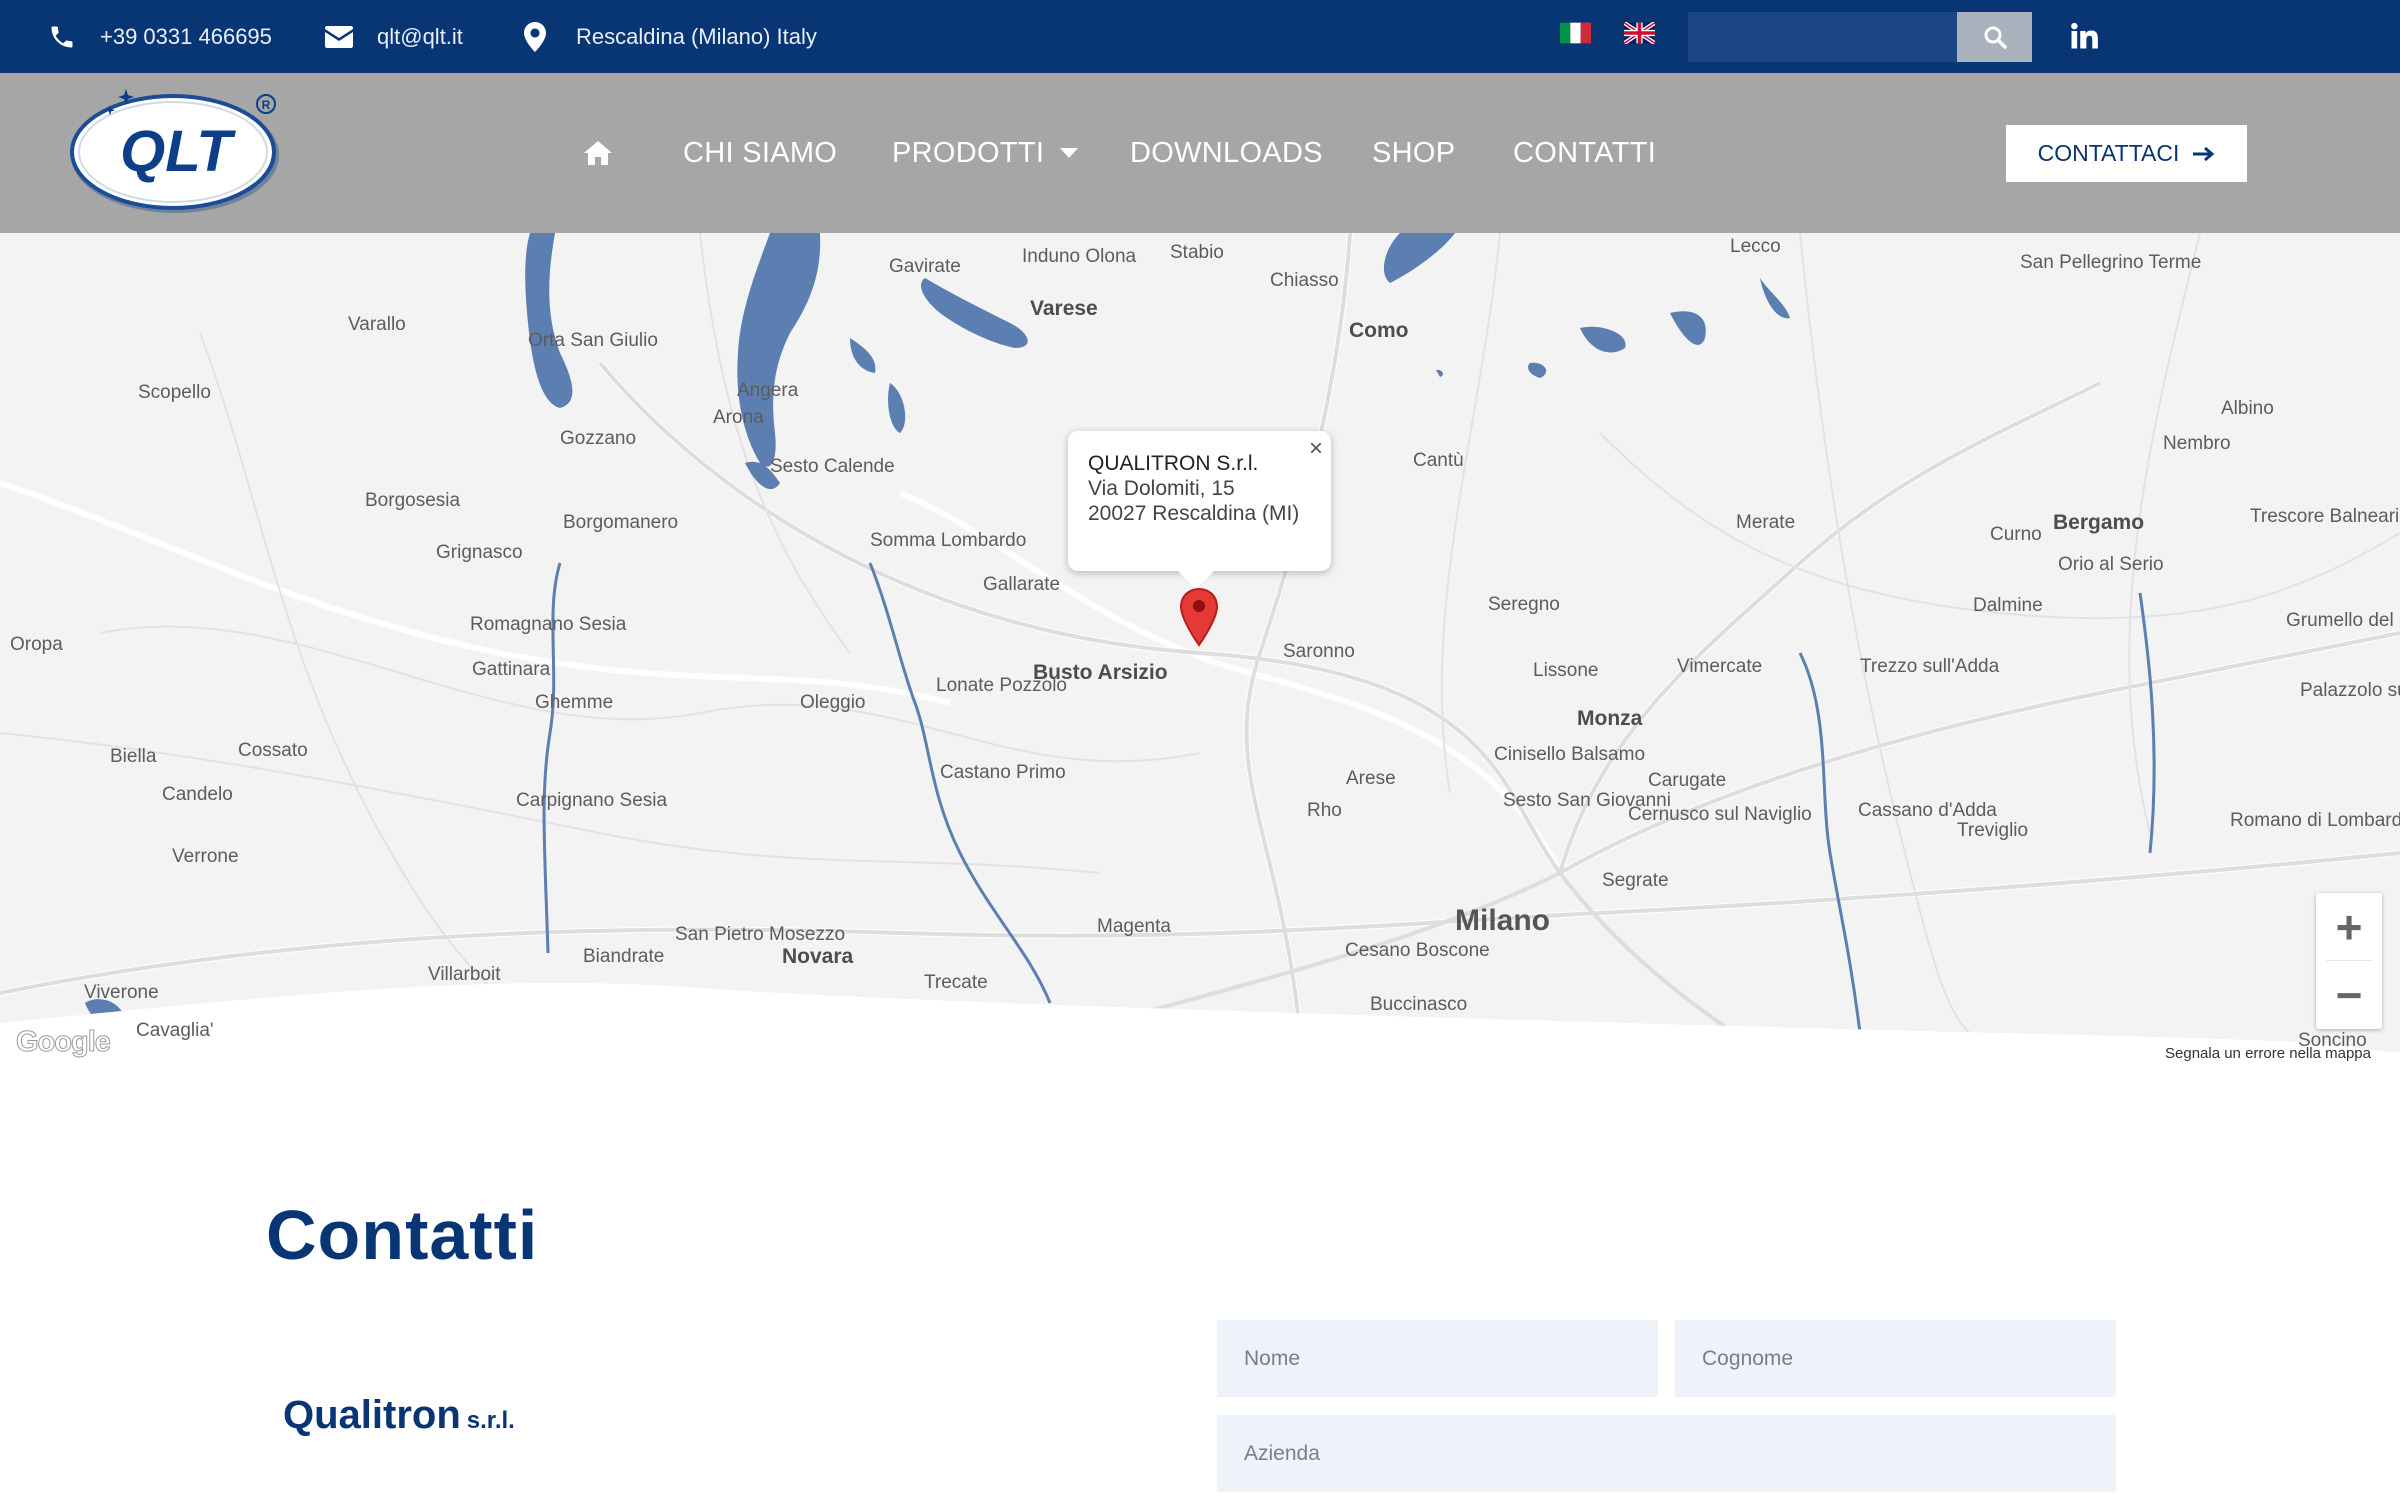 The height and width of the screenshot is (1500, 2400). I want to click on map-label: Trezzo sull'Adda, so click(1930, 666).